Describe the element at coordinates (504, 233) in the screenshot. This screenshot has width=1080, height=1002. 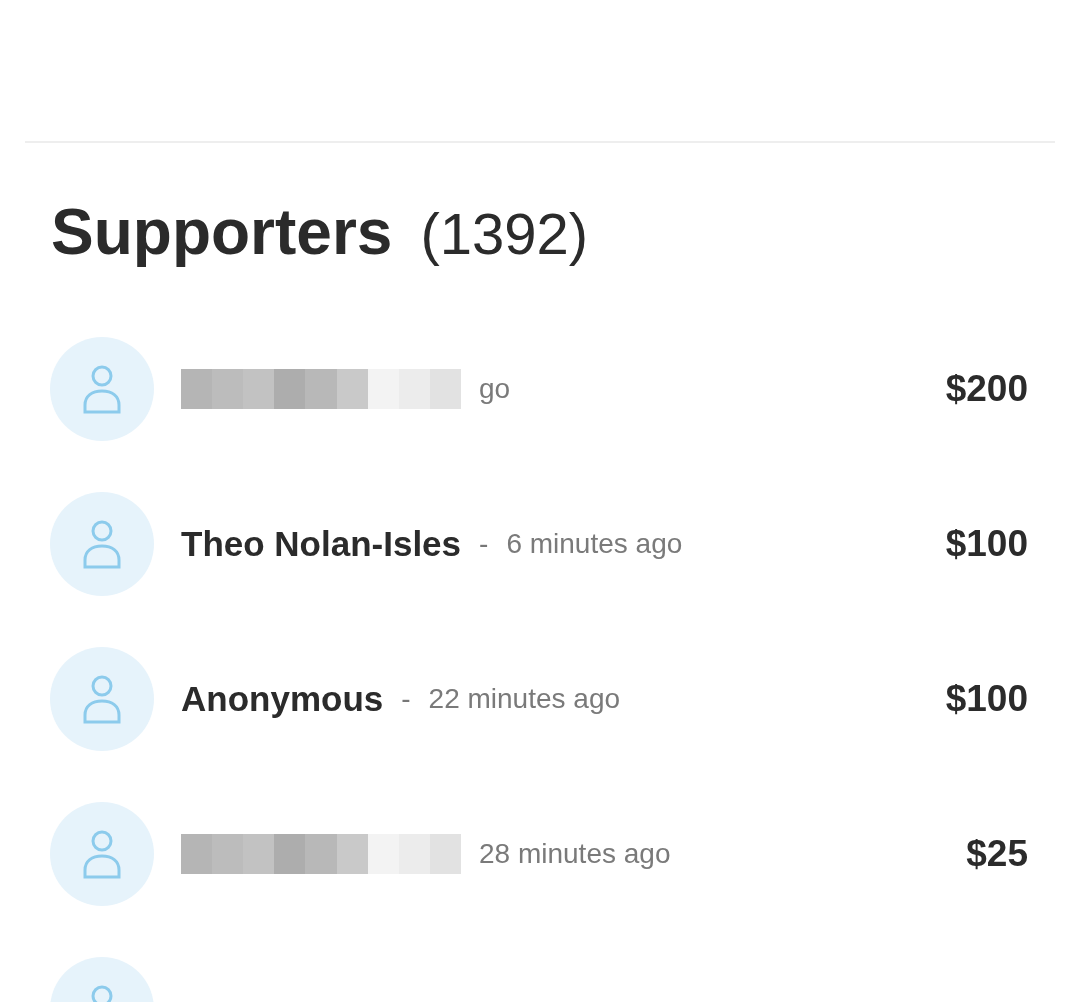
I see `supporter-count: (1392)` at that location.